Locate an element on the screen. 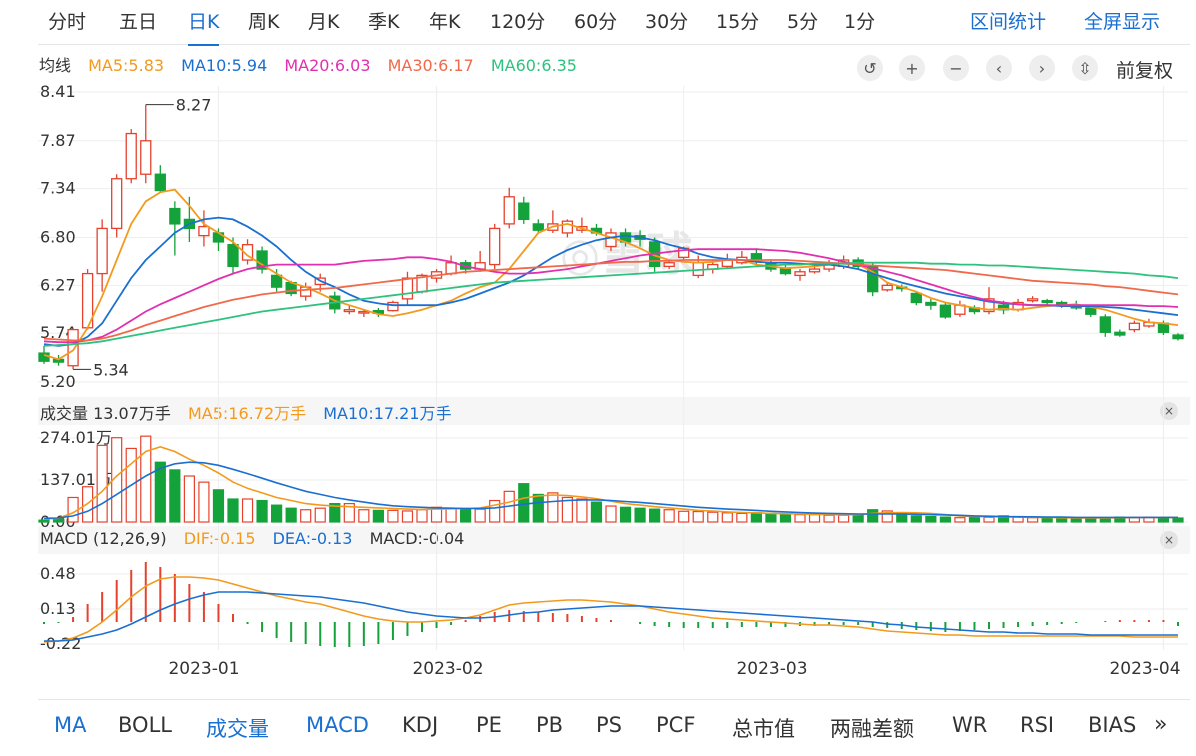 This screenshot has width=1196, height=756. max-price-label: 8.27 is located at coordinates (194, 105).